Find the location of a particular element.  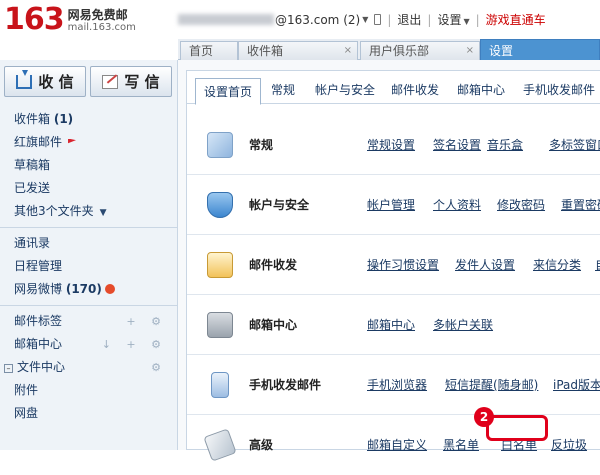

mail-center-actions-icons: ↓ + ⚙ is located at coordinates (134, 344).